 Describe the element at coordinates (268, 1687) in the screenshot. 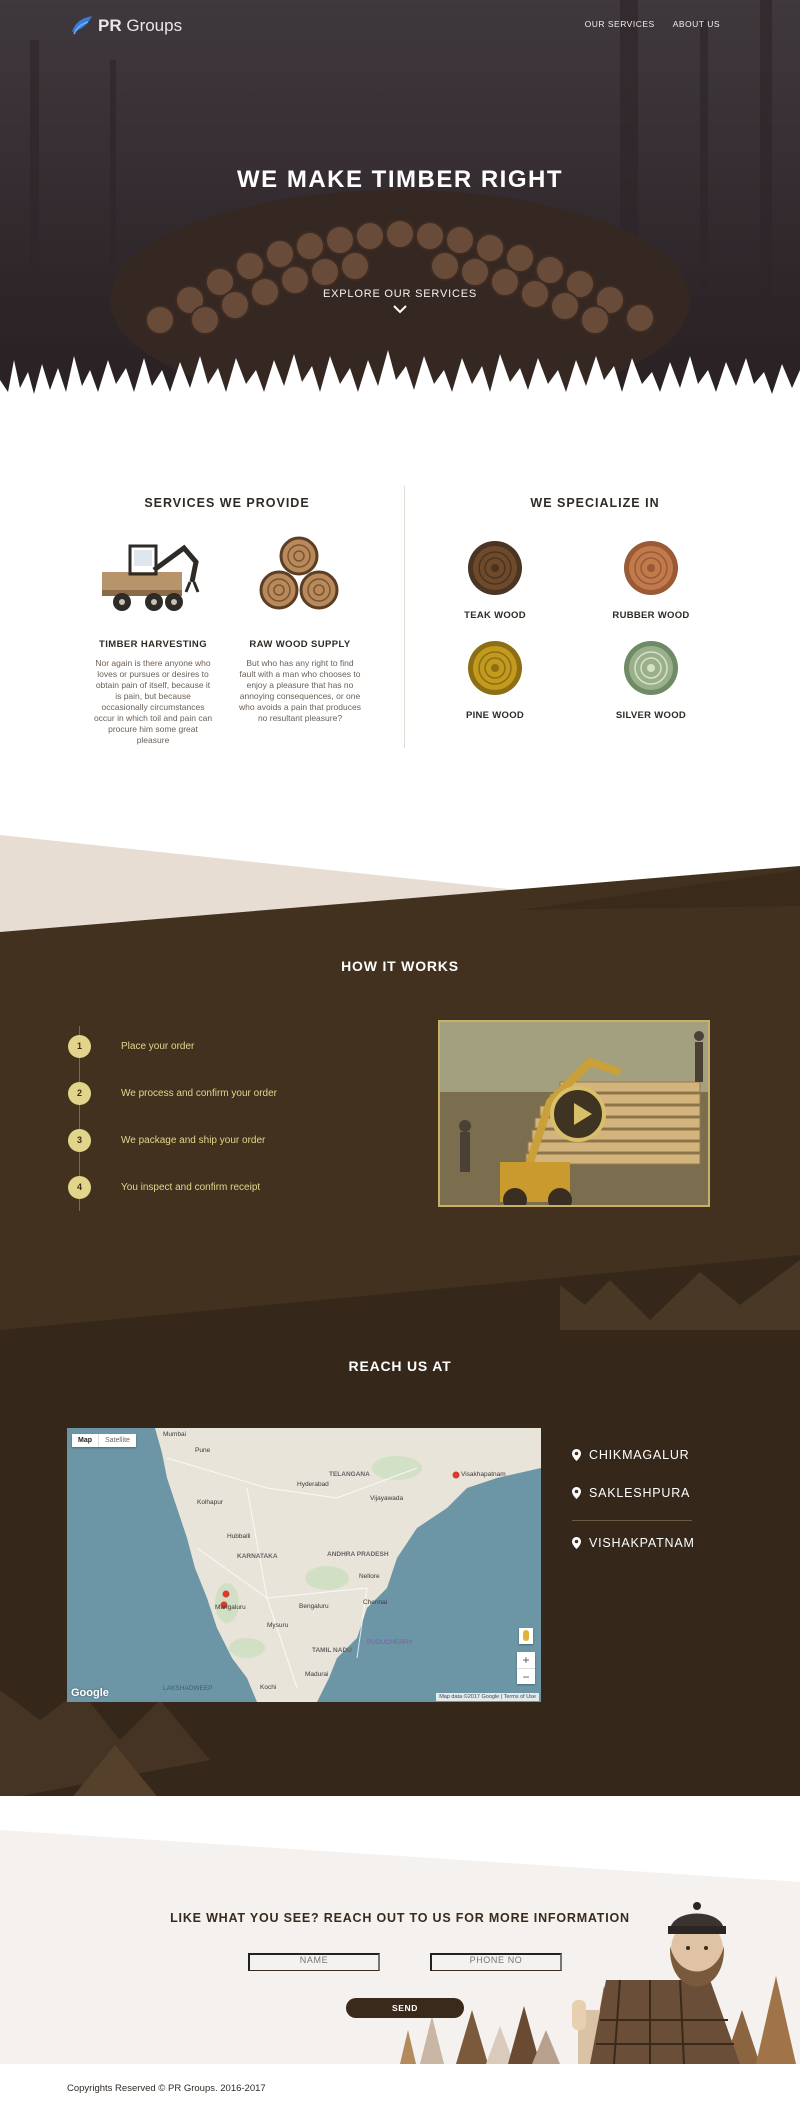

I see `map-label: Kochi` at that location.